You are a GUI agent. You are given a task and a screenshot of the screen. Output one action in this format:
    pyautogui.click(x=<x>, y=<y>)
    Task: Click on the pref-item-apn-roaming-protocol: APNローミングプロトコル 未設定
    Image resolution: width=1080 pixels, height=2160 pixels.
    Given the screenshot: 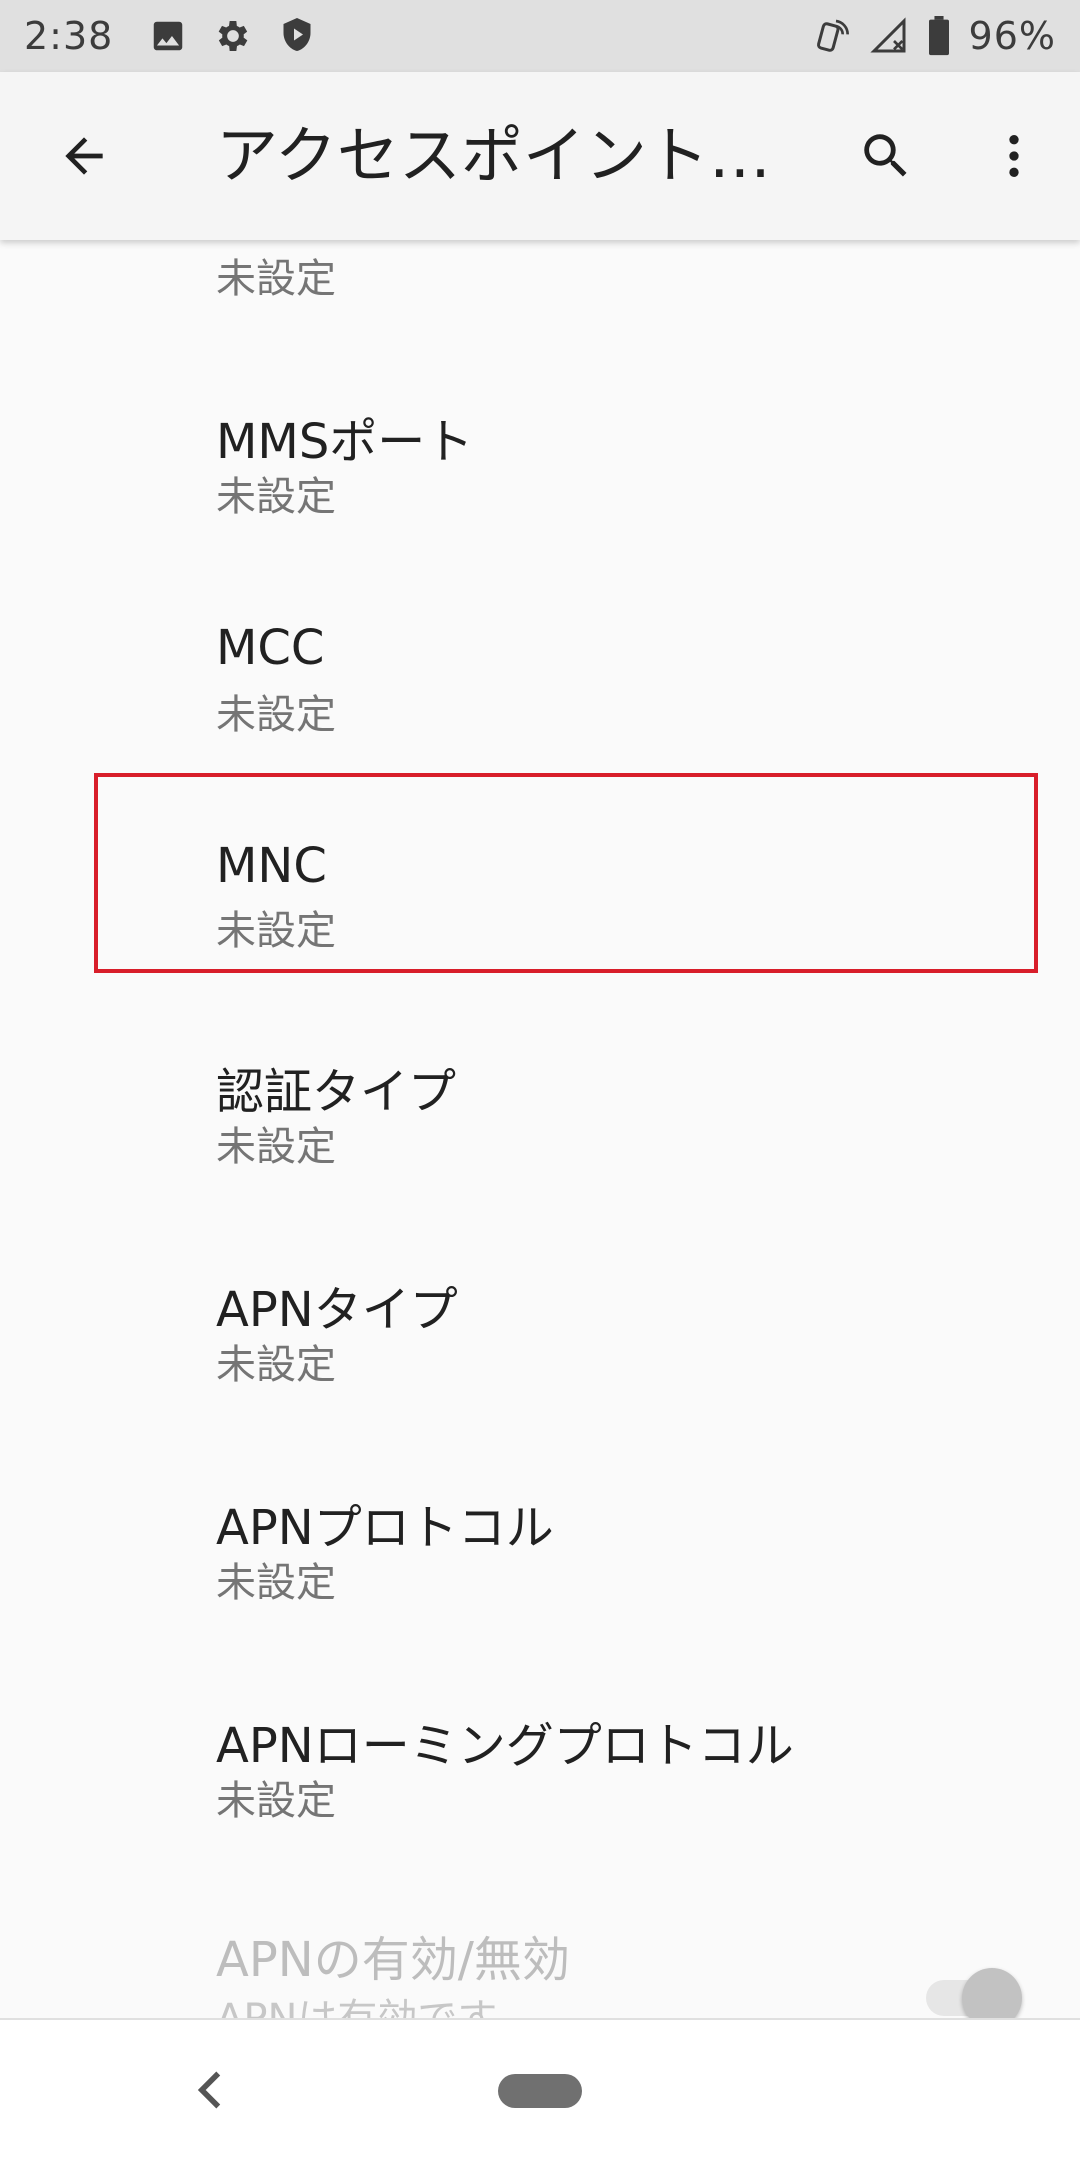 What is the action you would take?
    pyautogui.click(x=540, y=1763)
    